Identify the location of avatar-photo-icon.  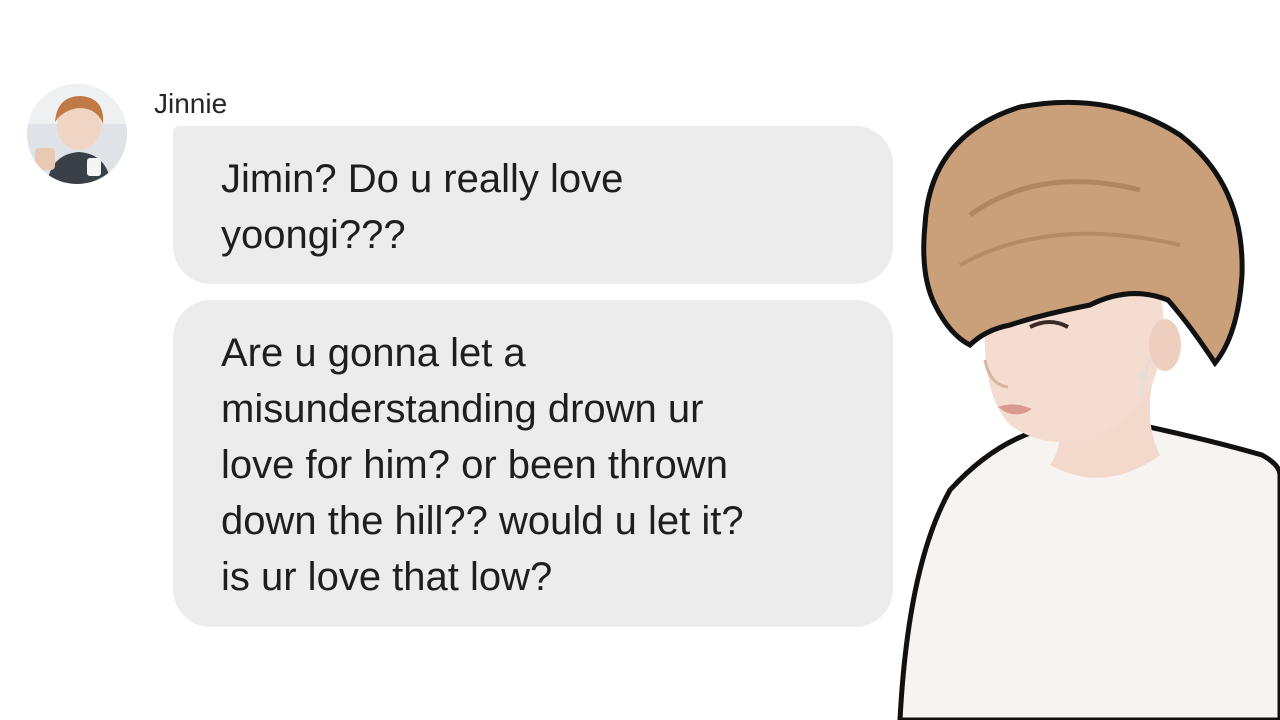
(77, 134).